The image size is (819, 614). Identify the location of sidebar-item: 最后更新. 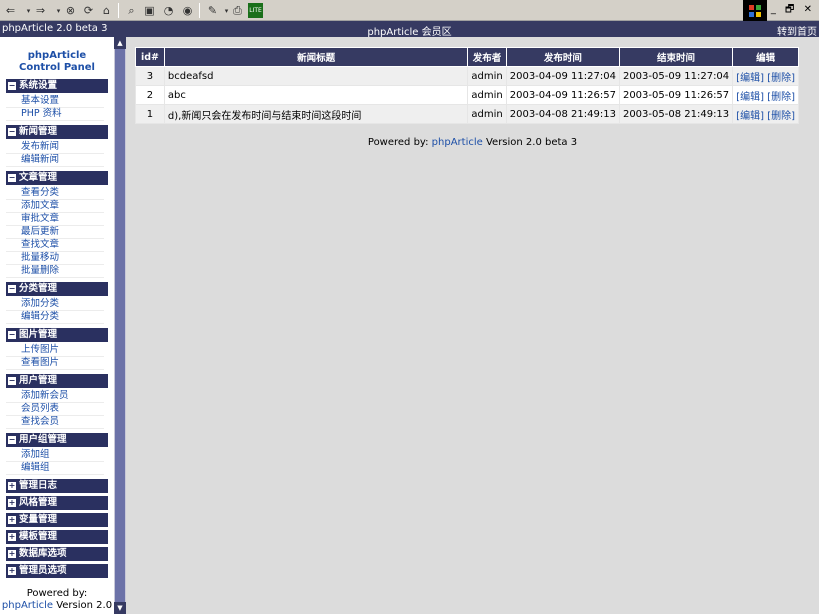
(55, 232).